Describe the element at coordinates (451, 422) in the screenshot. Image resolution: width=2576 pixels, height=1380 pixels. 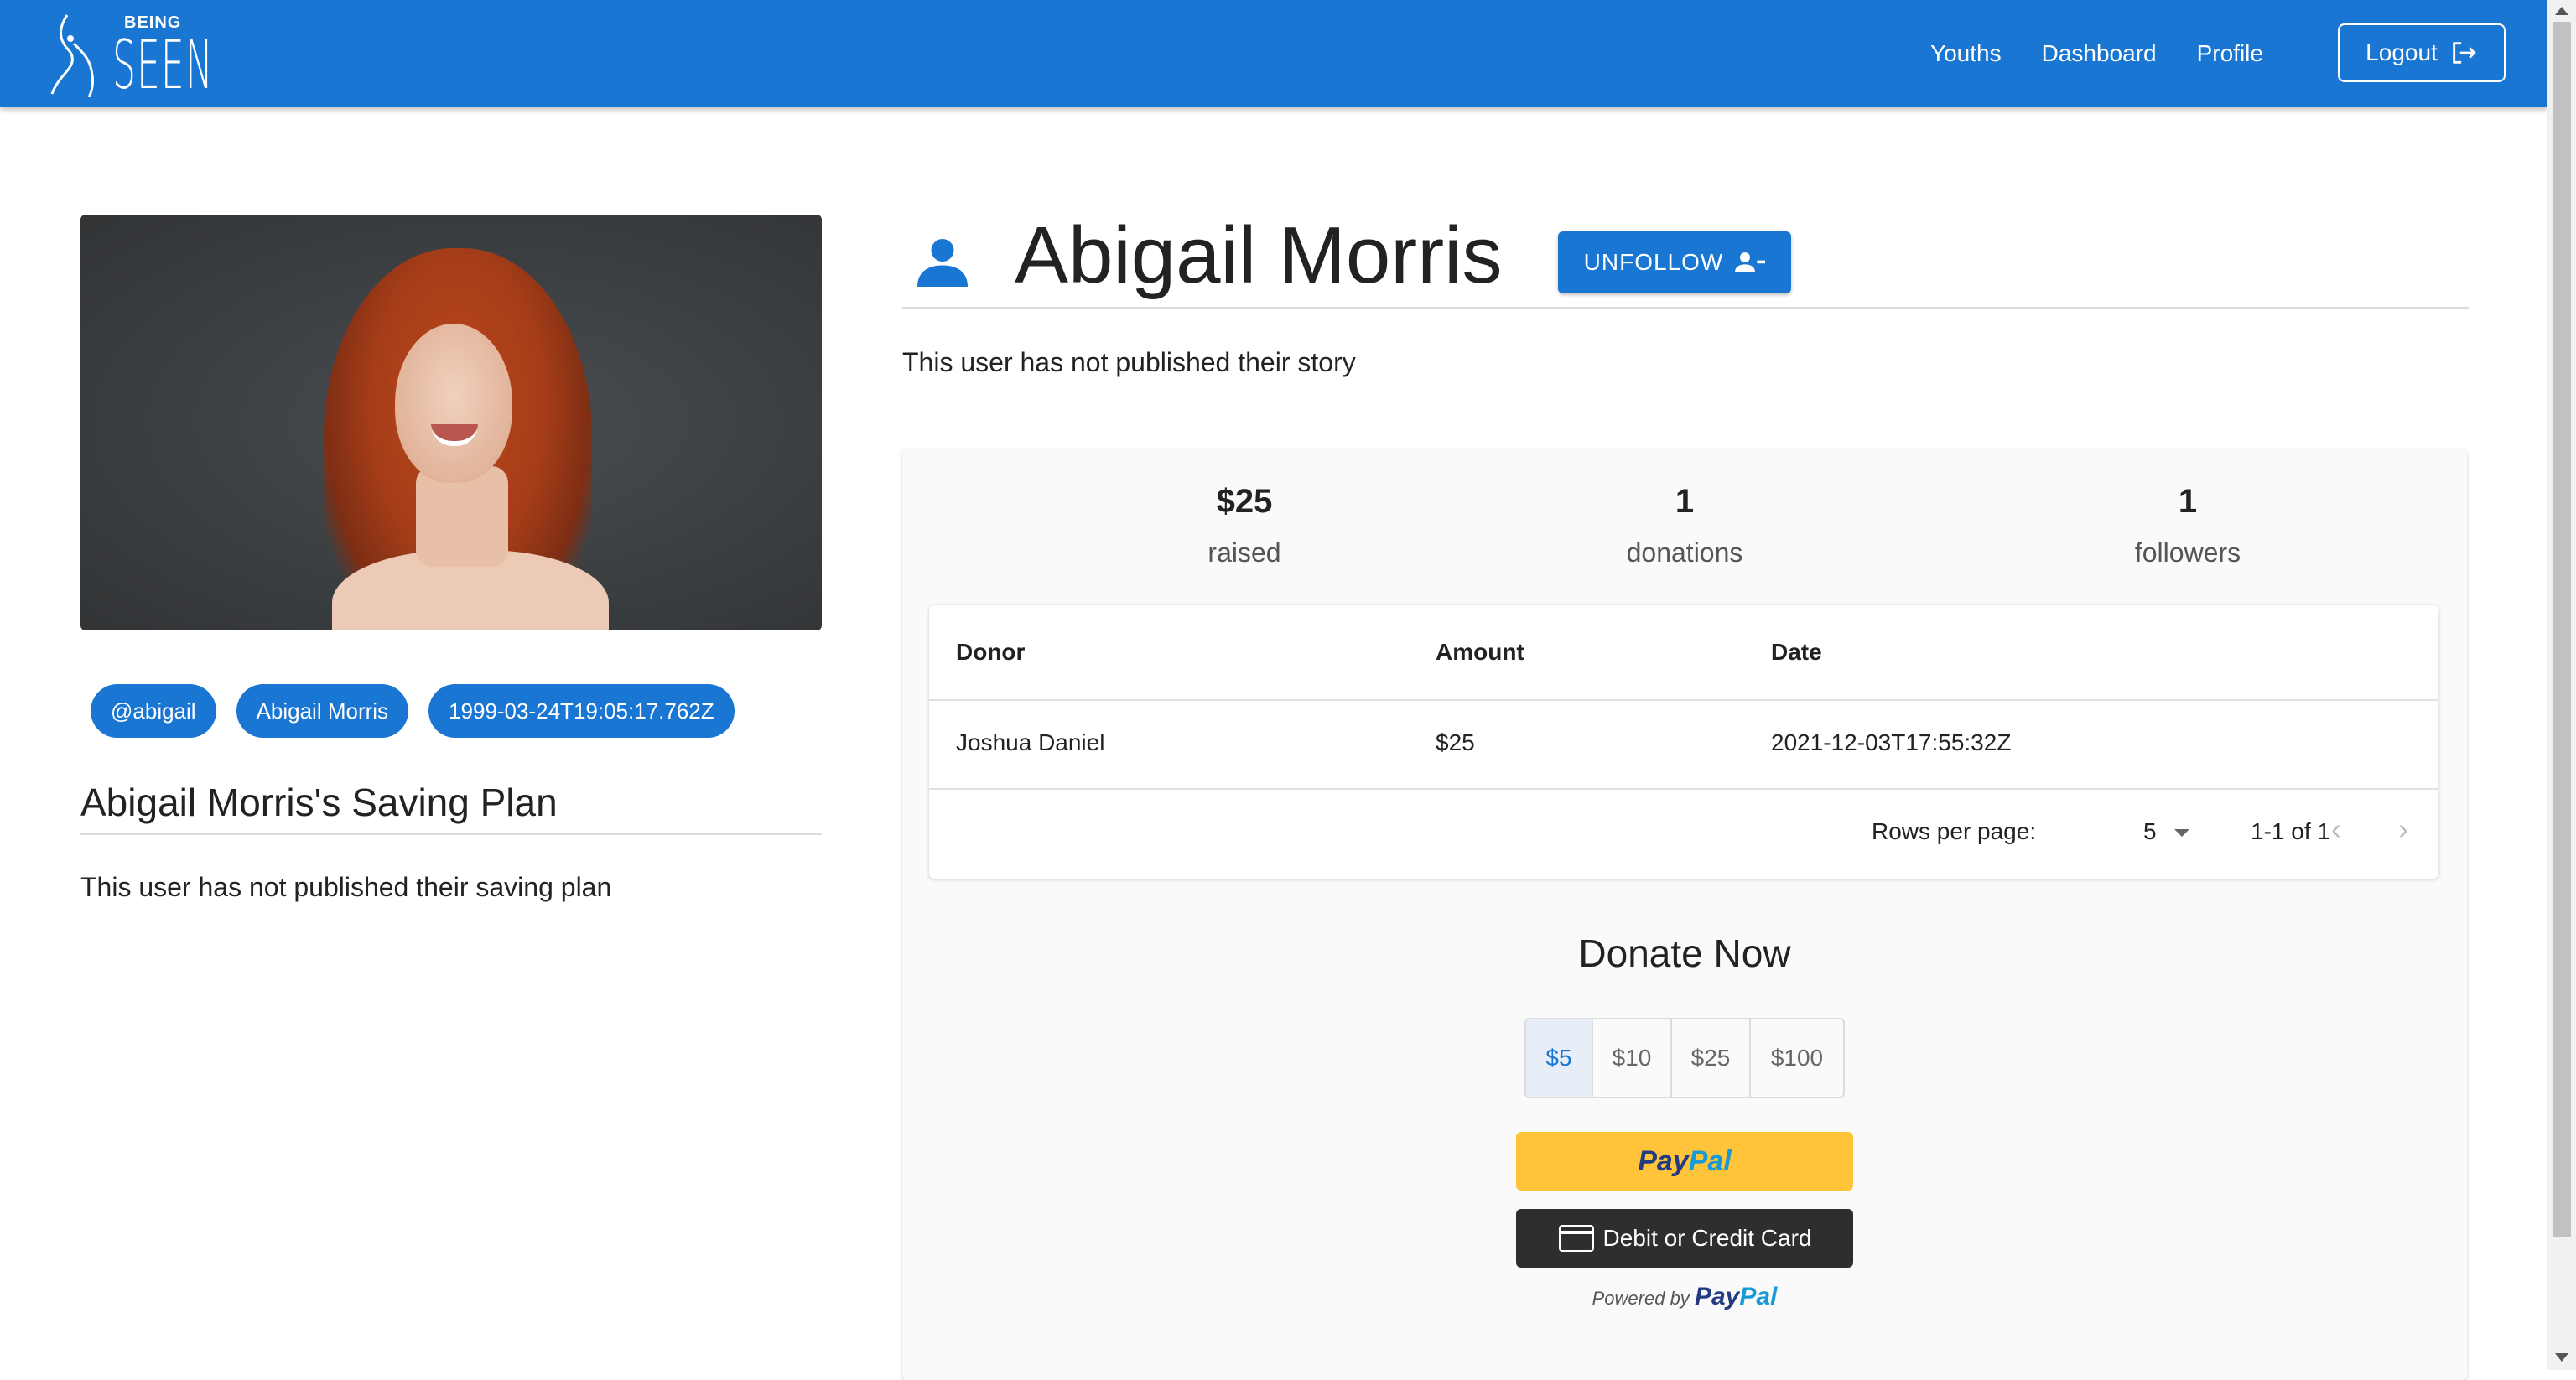
I see `profile-photo` at that location.